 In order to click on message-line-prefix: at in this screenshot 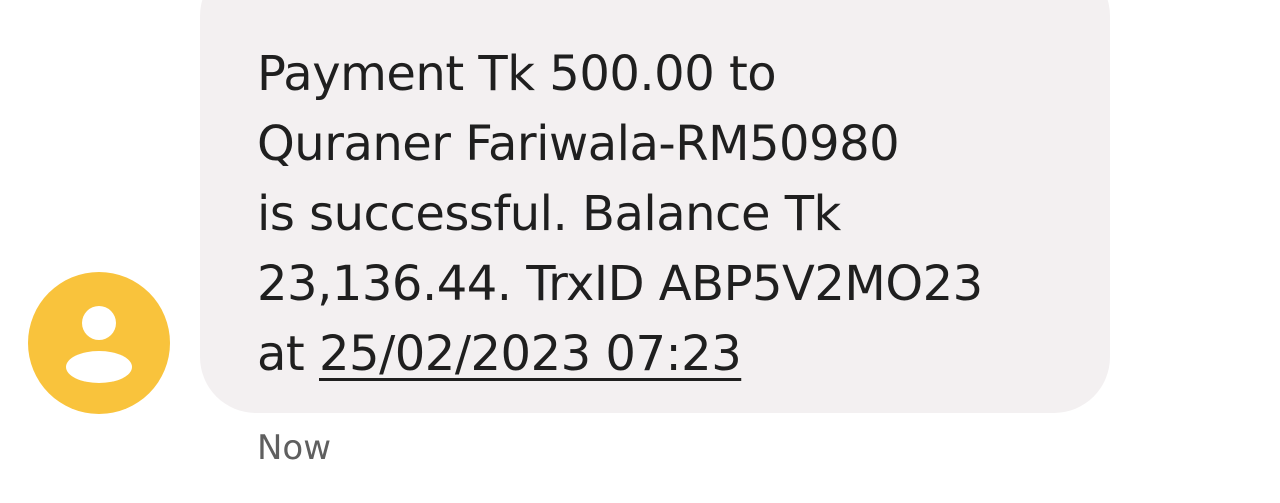, I will do `click(288, 354)`.